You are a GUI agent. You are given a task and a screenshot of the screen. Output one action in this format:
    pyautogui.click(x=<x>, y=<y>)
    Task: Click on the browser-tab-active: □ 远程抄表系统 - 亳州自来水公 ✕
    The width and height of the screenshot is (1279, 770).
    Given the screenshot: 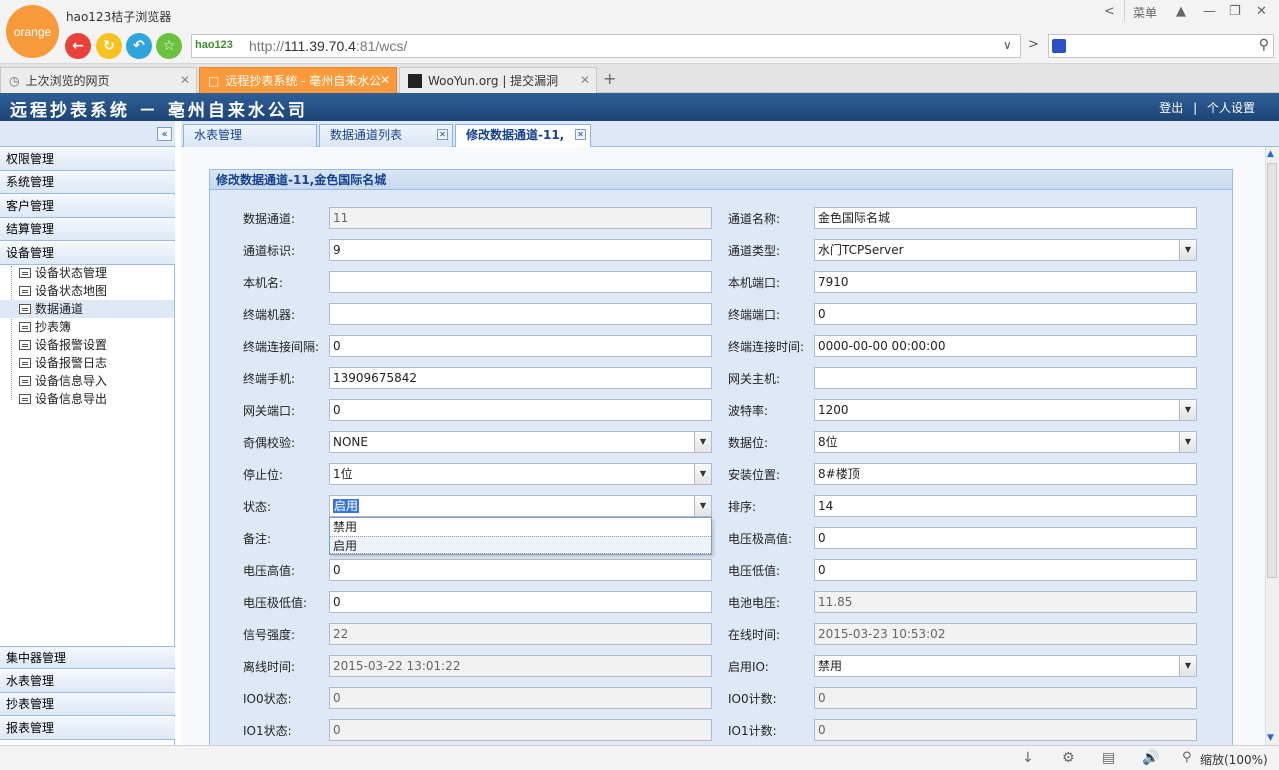 What is the action you would take?
    pyautogui.click(x=298, y=80)
    